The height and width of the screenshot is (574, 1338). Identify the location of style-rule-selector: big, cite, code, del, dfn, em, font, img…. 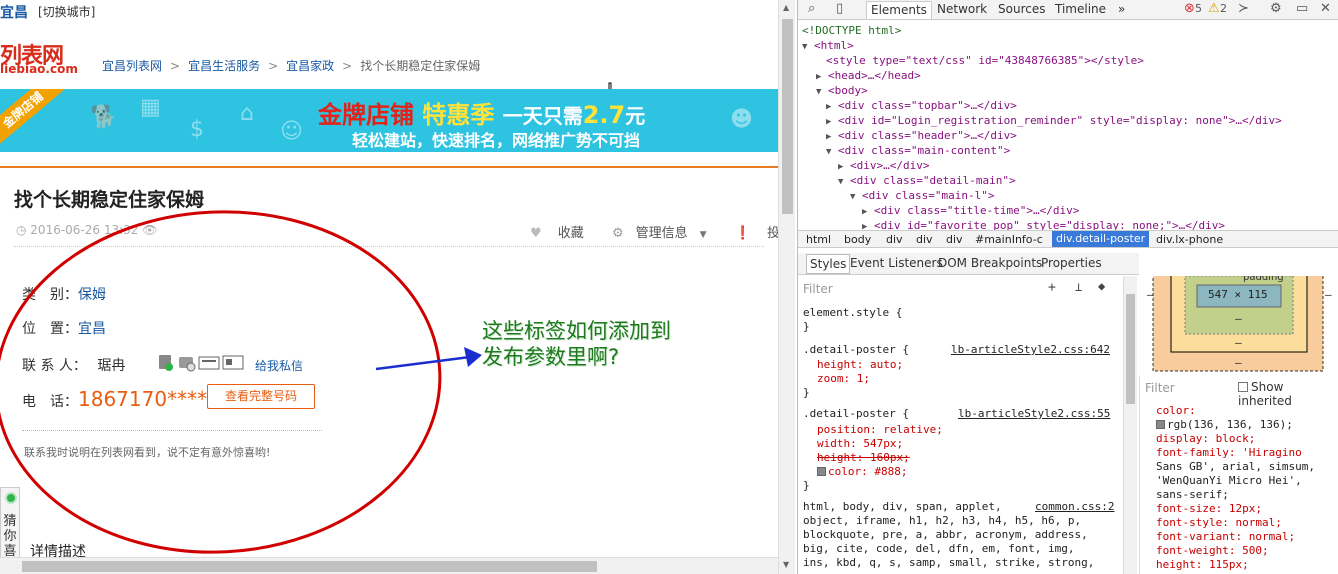
(939, 548).